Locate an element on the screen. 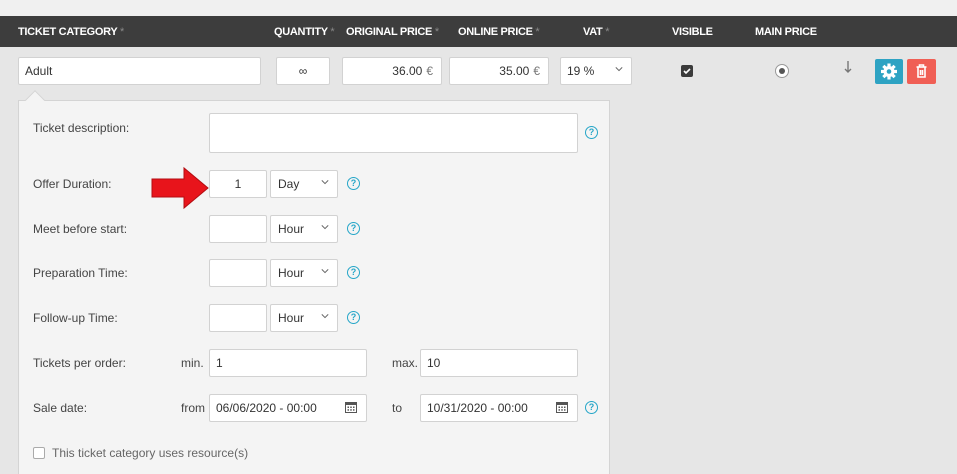 This screenshot has height=474, width=957. check-icon is located at coordinates (687, 71).